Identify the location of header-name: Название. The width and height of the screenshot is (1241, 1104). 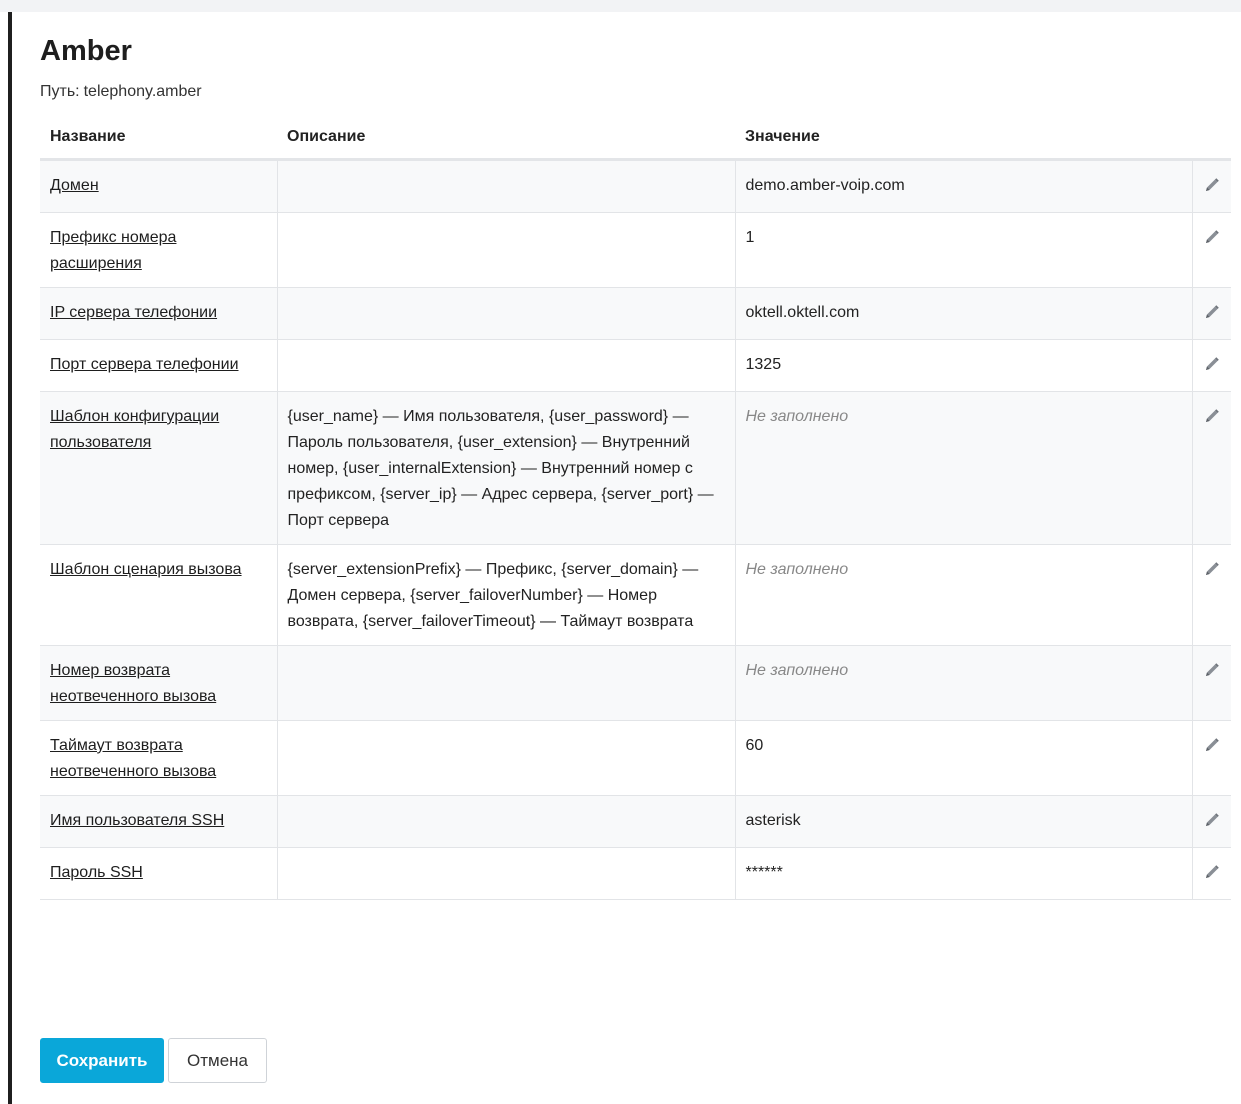
(158, 139).